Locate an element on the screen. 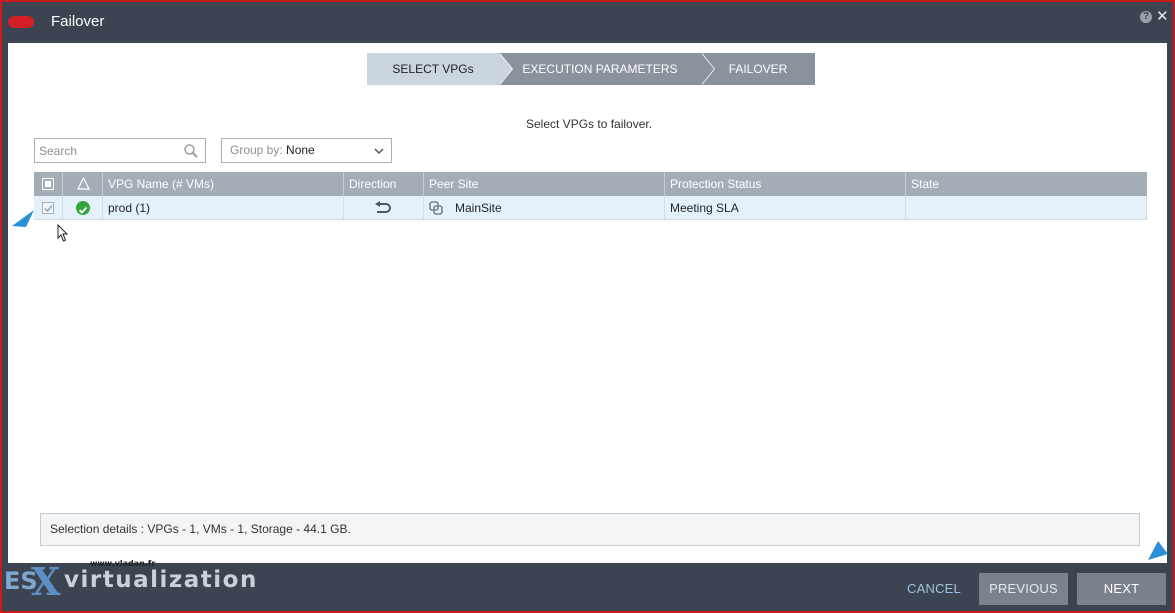 This screenshot has width=1175, height=613. close-icon: ✕ is located at coordinates (1162, 16).